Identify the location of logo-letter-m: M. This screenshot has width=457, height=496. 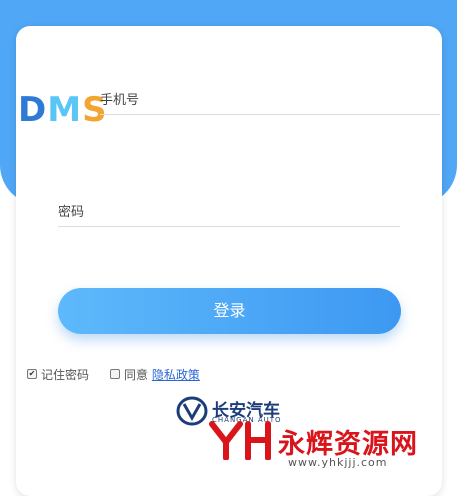
(65, 110).